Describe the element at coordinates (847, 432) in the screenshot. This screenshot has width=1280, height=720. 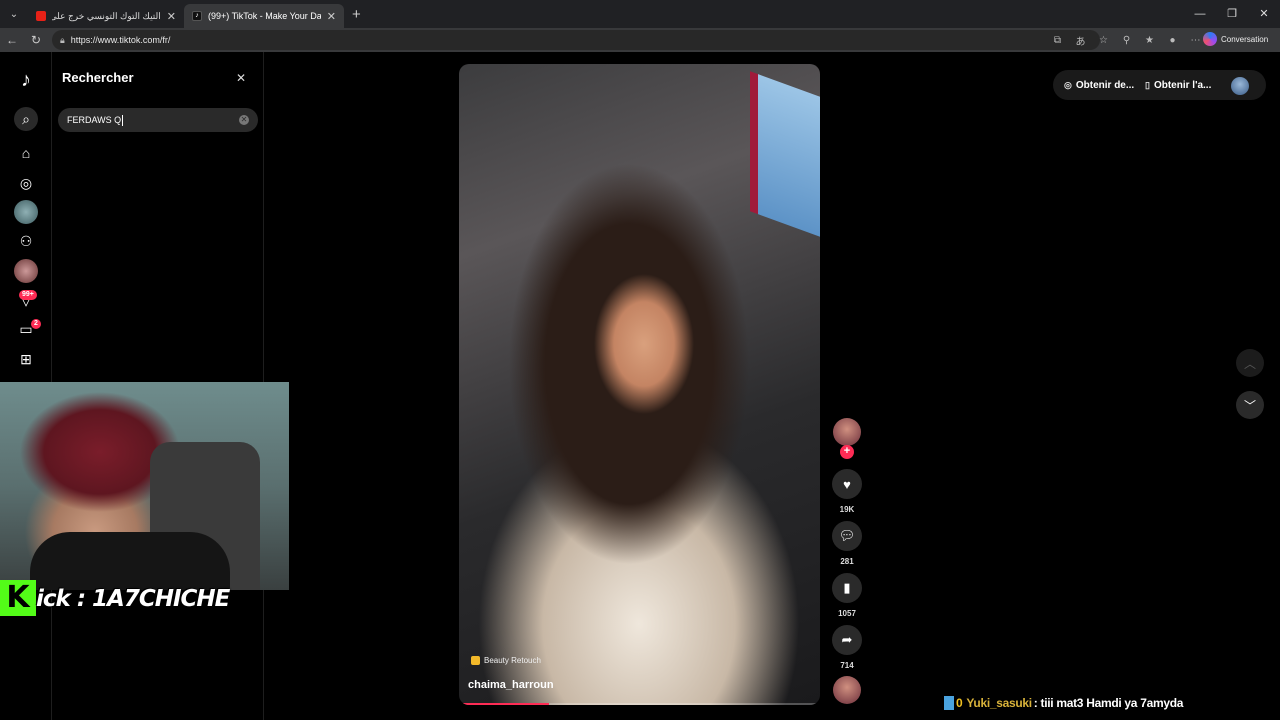
I see `creator-avatar` at that location.